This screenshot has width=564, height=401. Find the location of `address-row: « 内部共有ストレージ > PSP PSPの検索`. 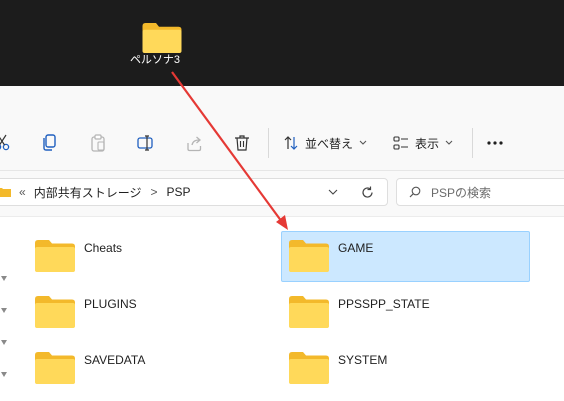

address-row: « 内部共有ストレージ > PSP PSPの検索 is located at coordinates (282, 194).